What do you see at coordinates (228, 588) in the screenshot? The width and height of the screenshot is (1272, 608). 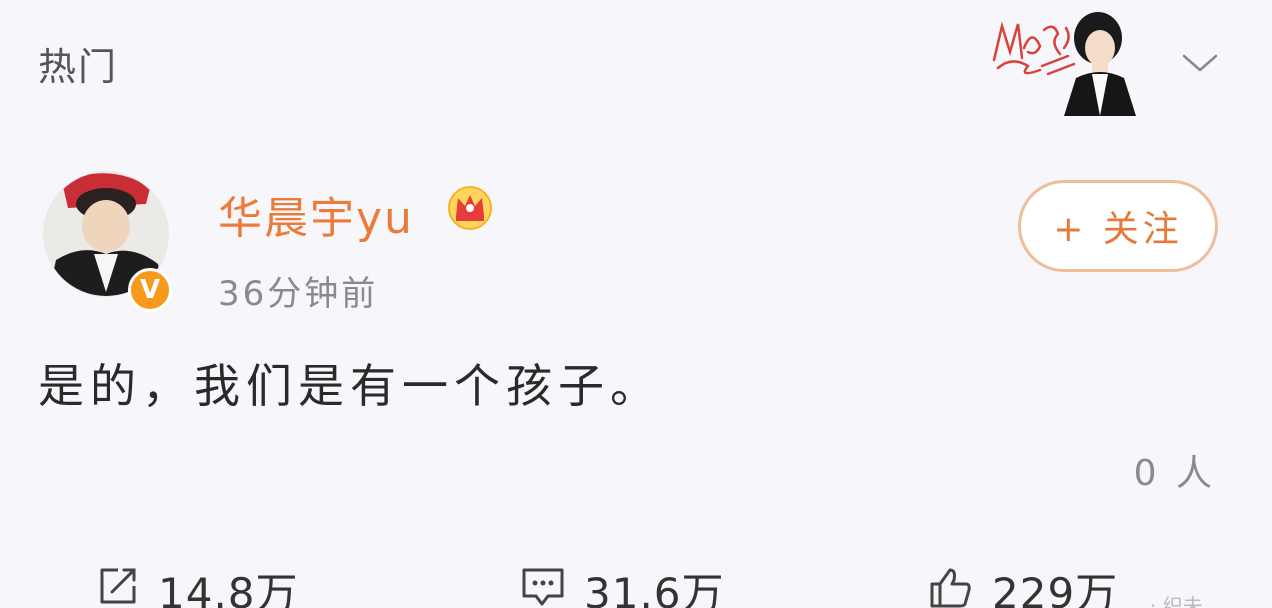 I see `share-count: 14.8万` at bounding box center [228, 588].